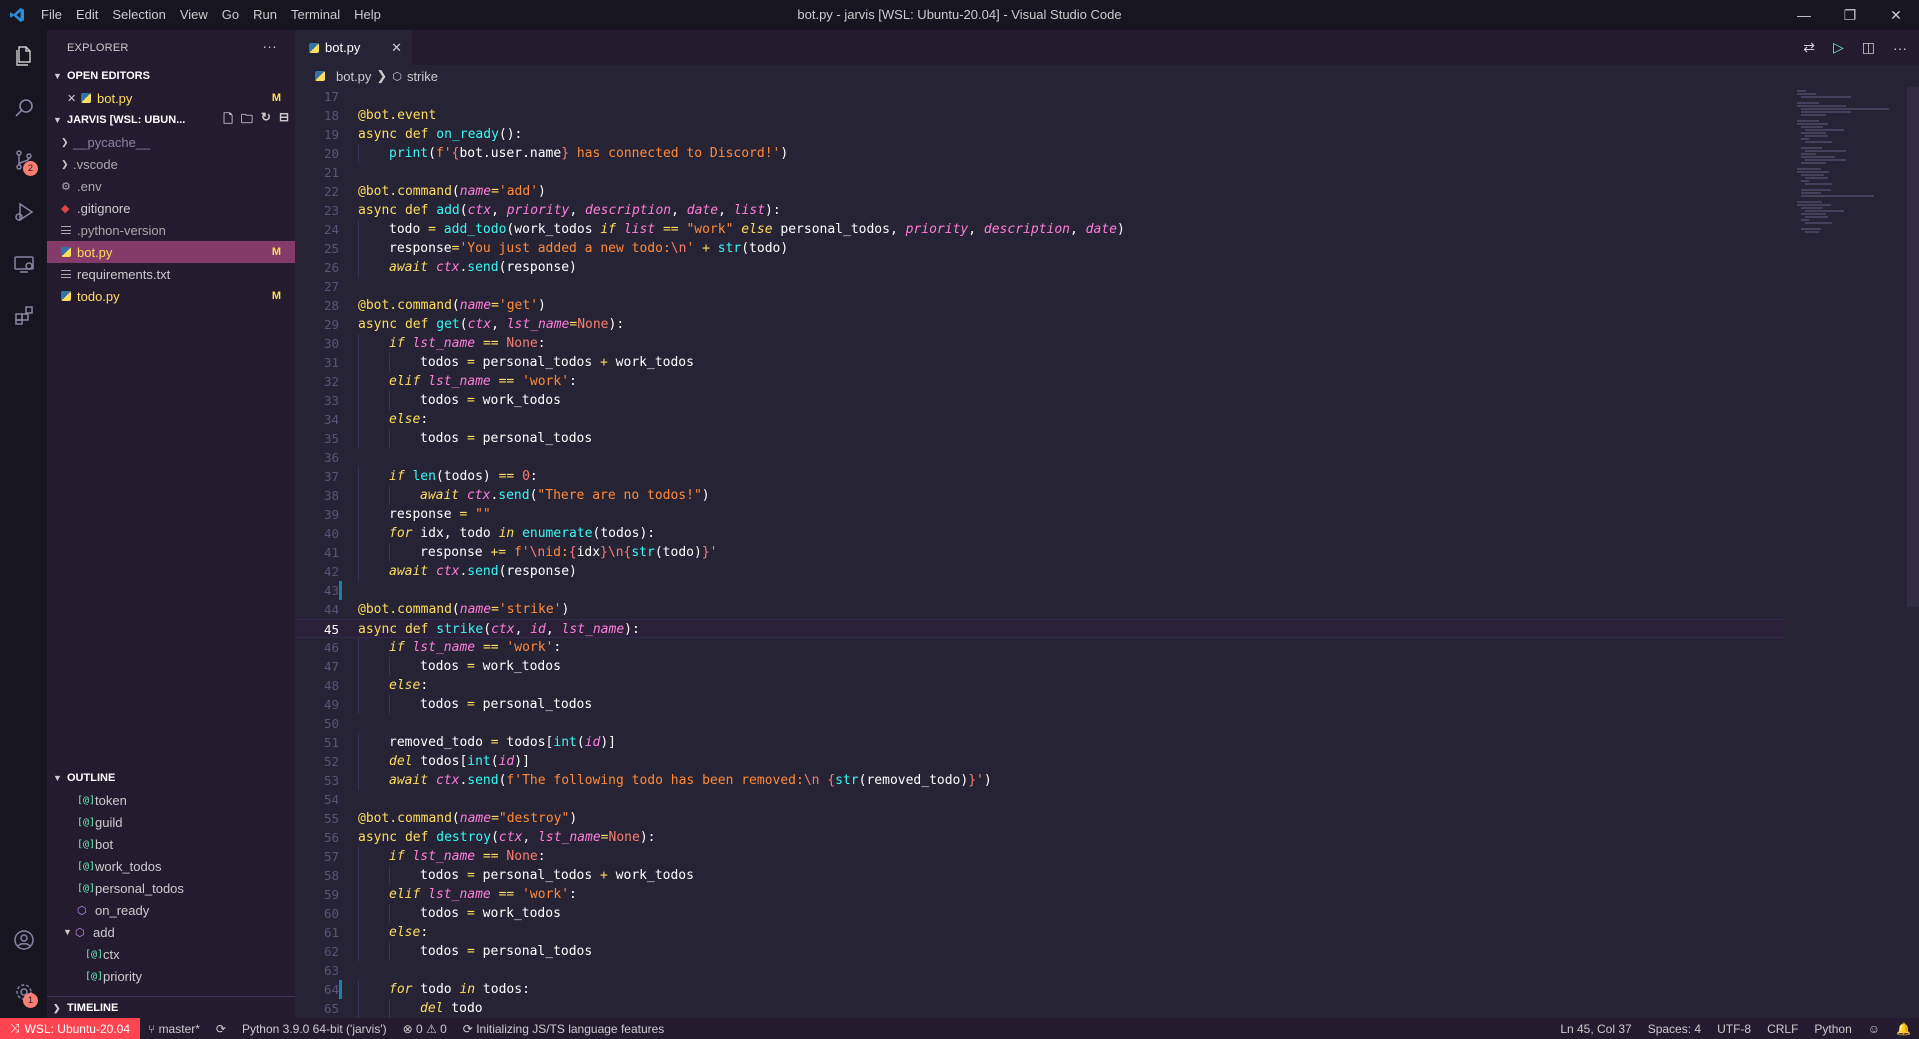 This screenshot has height=1039, width=1919. What do you see at coordinates (1040, 96) in the screenshot?
I see `code-line: 17` at bounding box center [1040, 96].